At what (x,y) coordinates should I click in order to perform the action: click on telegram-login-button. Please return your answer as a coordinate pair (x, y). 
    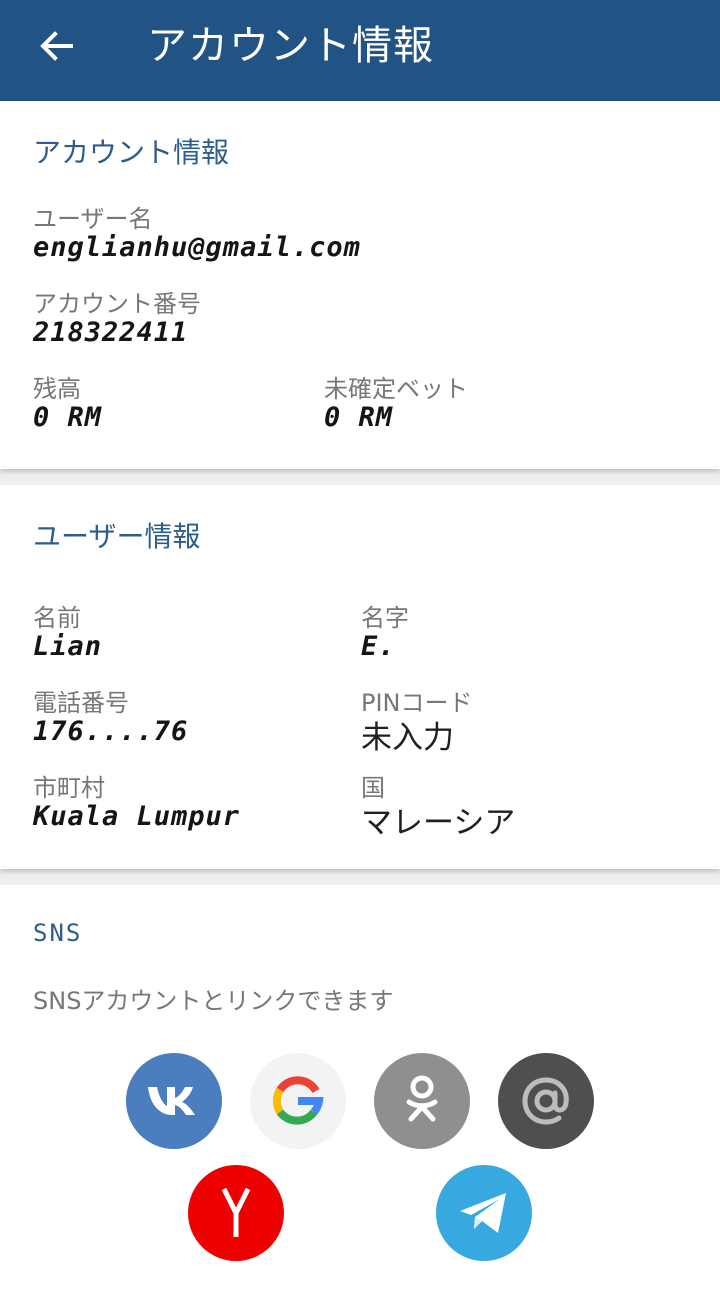
    Looking at the image, I should click on (484, 1213).